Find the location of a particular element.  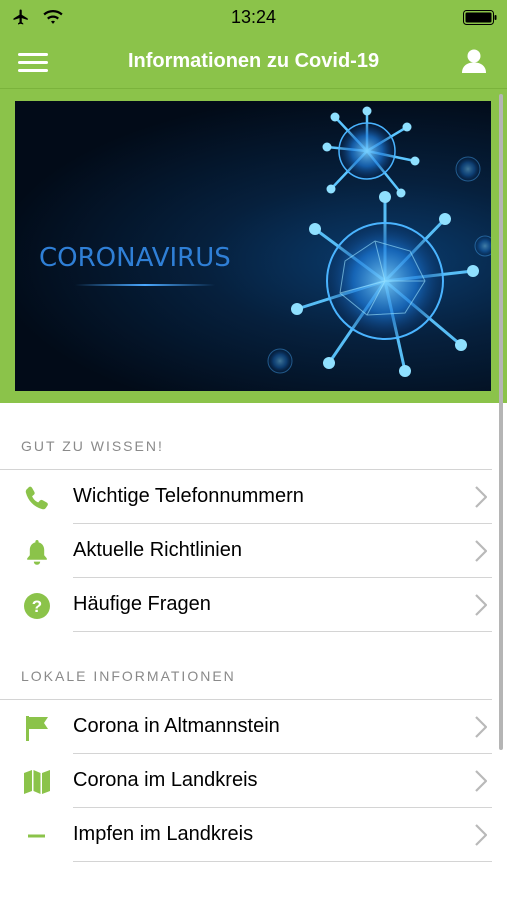

list-item-label: Aktuelle Richtlinien is located at coordinates (157, 550).